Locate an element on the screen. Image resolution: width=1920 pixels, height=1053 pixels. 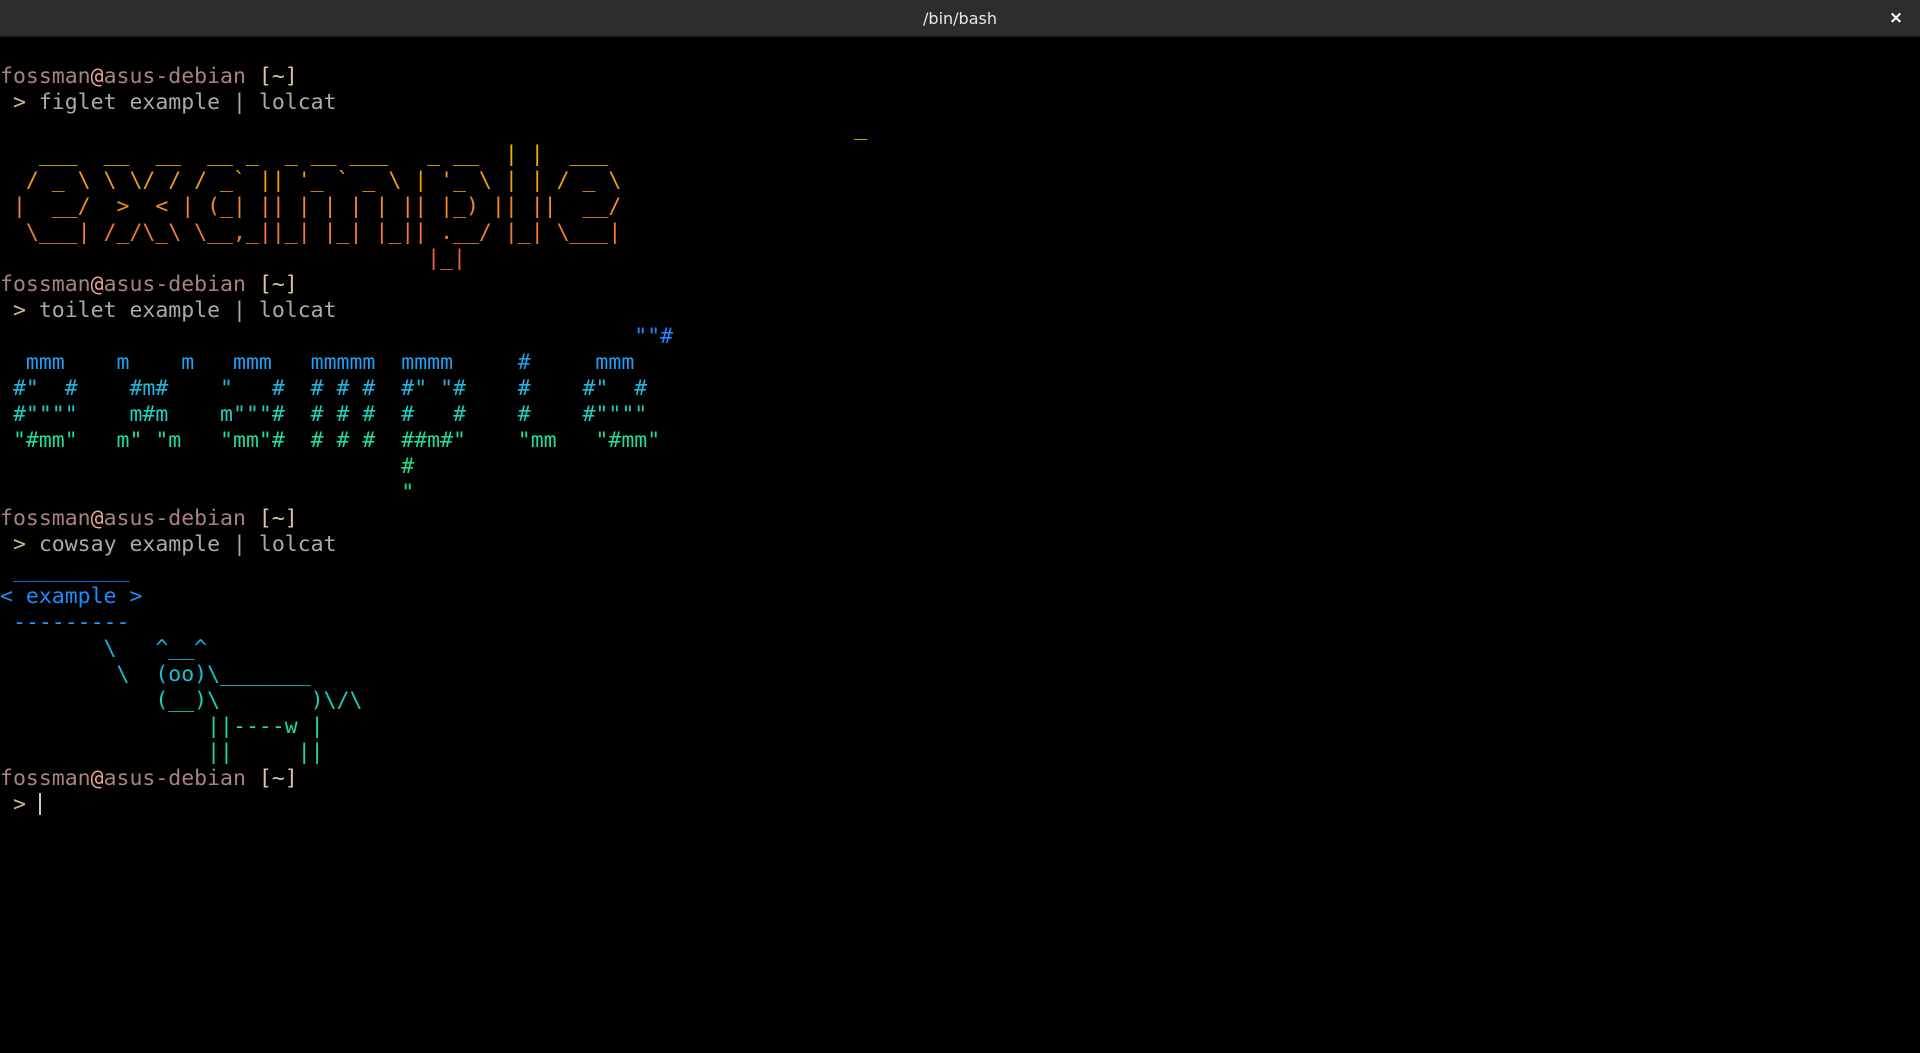
output-line: \ ^__^ is located at coordinates (104, 648).